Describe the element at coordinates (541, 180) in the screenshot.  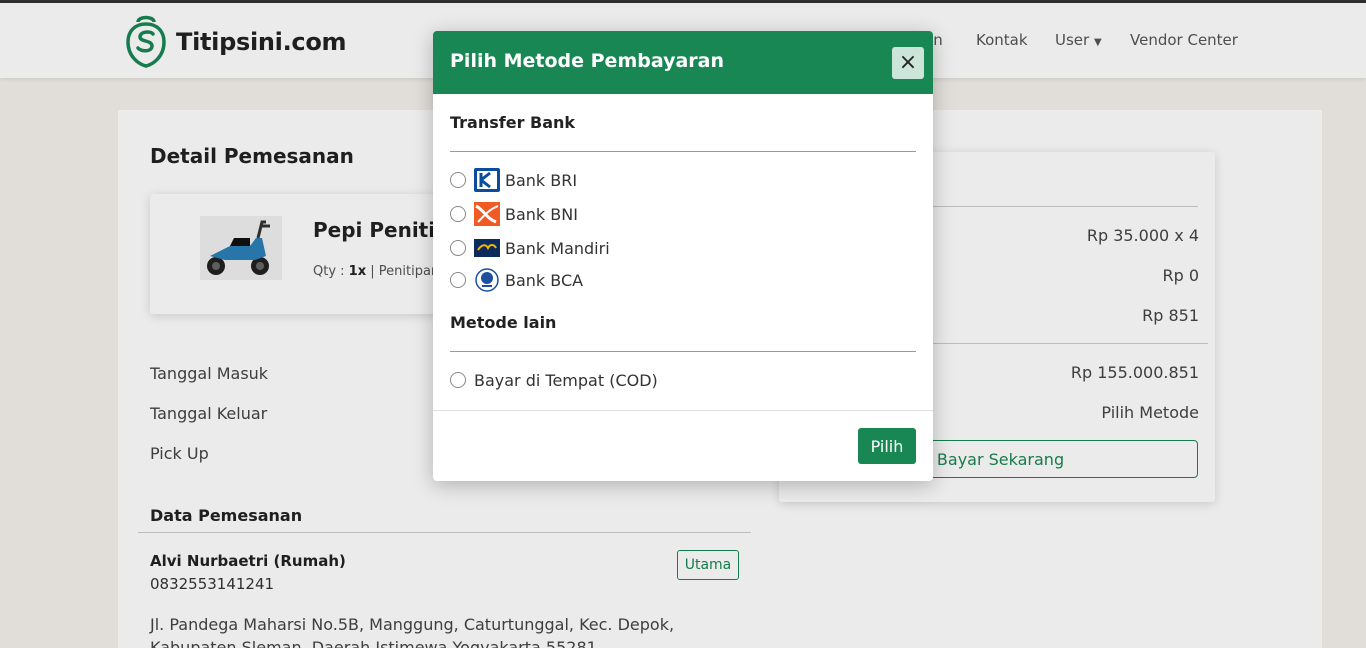
I see `option-label: Bank BRI` at that location.